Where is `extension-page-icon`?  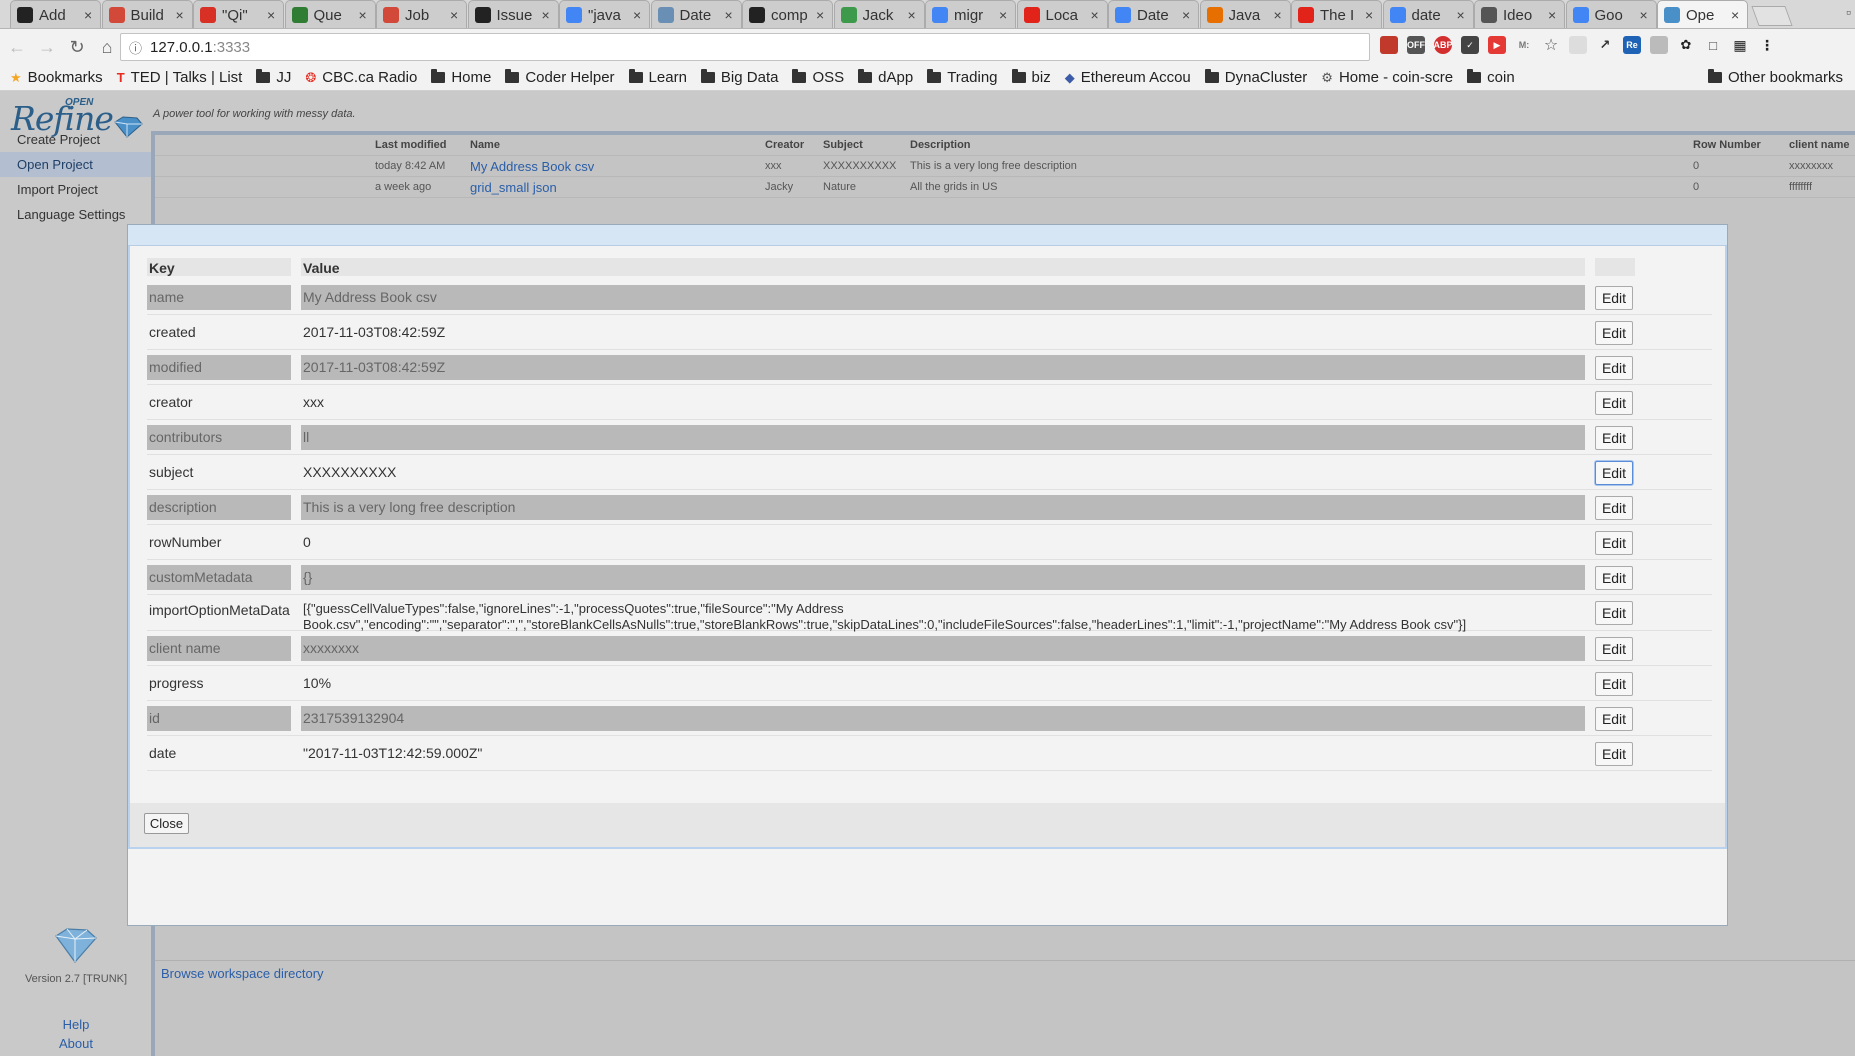
extension-page-icon is located at coordinates (1578, 45).